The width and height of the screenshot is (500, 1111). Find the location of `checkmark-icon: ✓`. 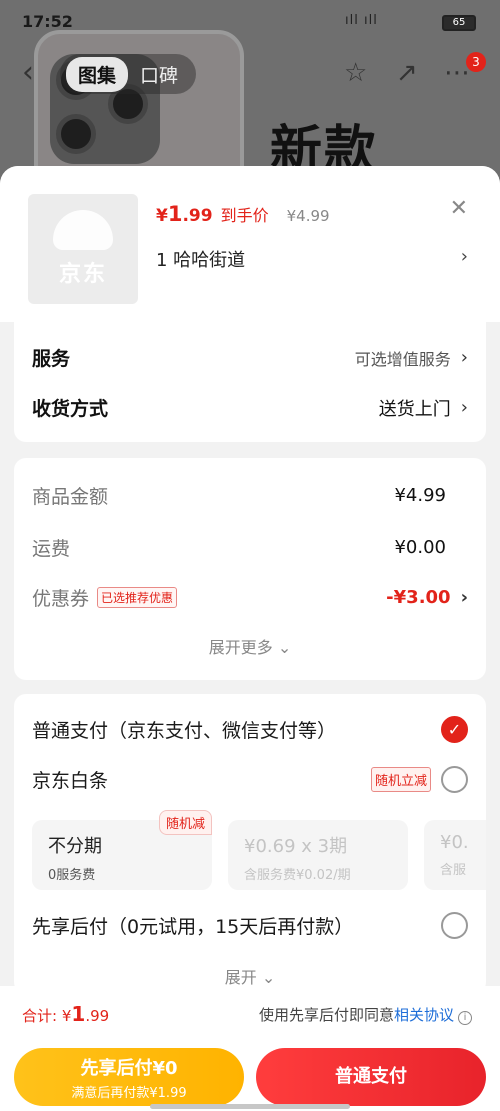

checkmark-icon: ✓ is located at coordinates (454, 729).